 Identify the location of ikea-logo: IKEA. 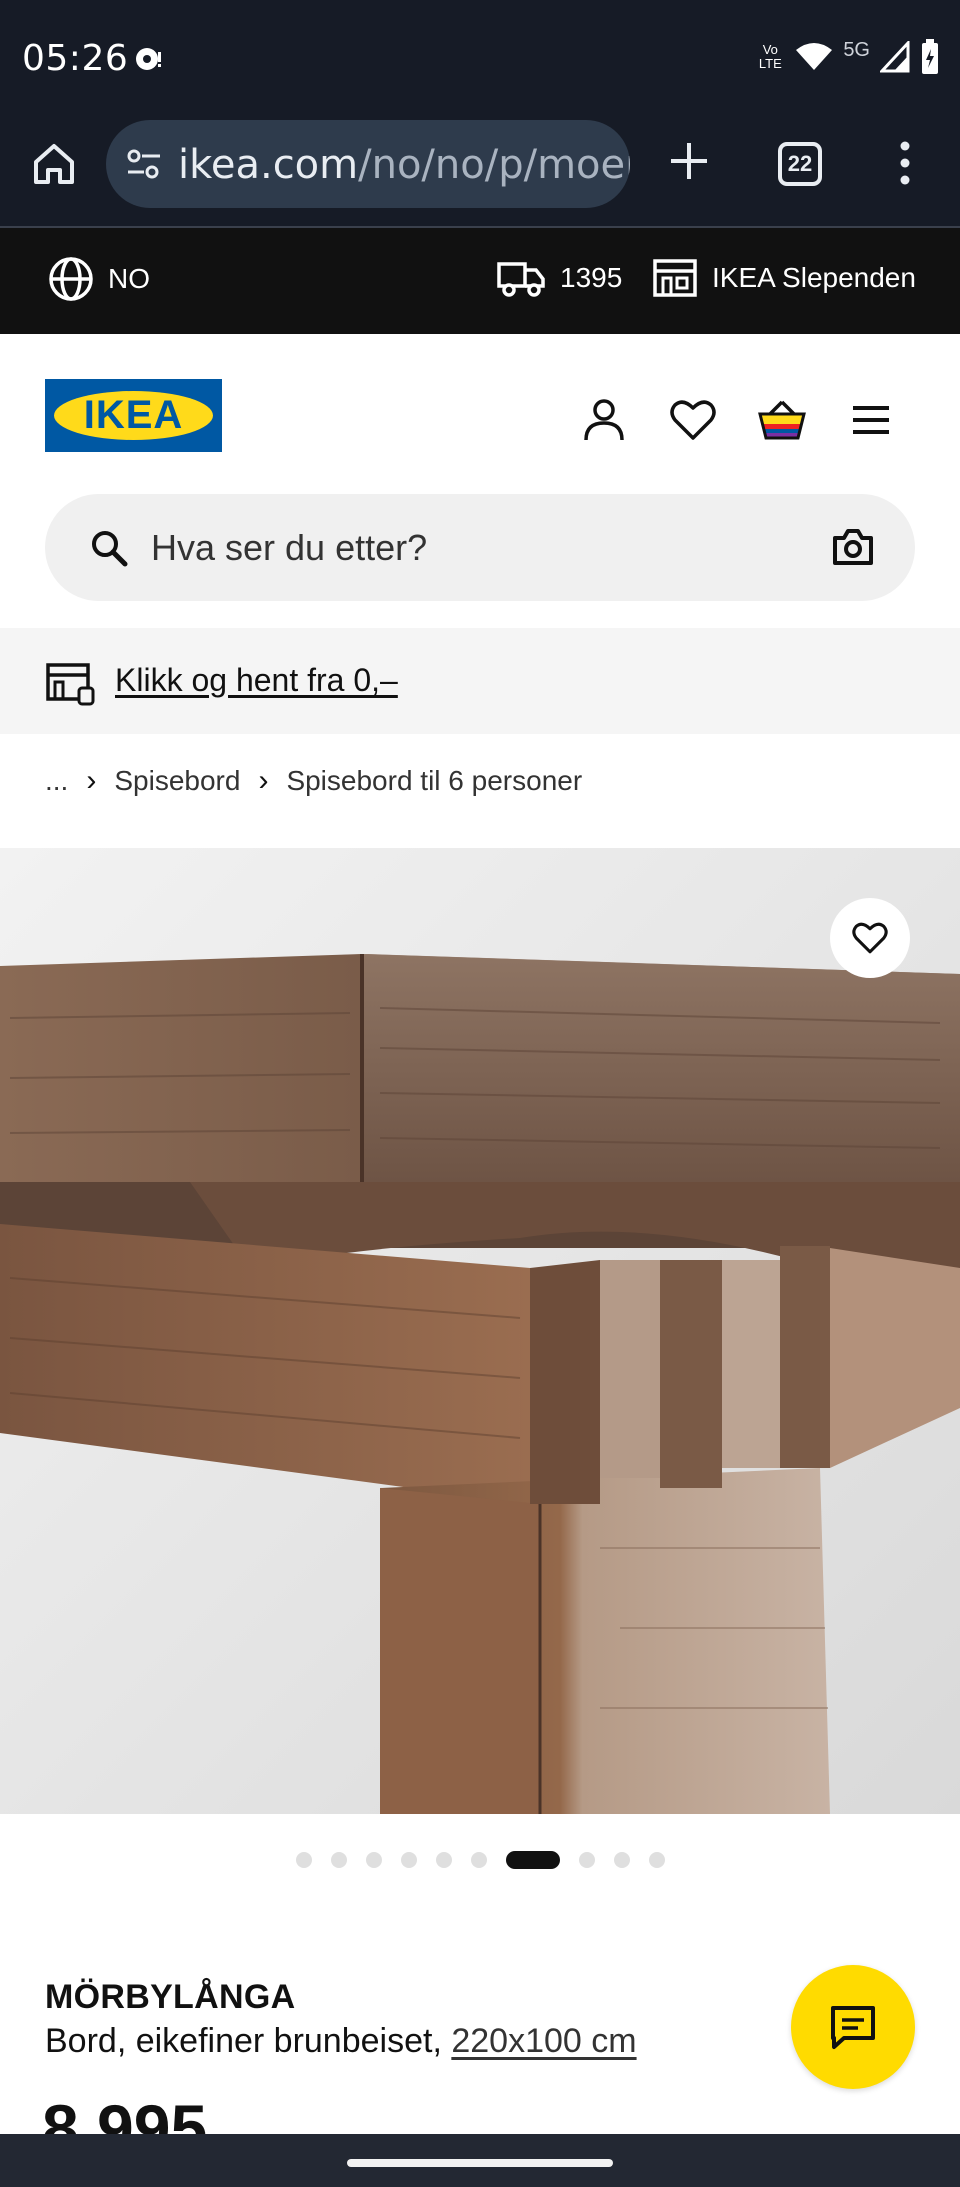
(133, 415).